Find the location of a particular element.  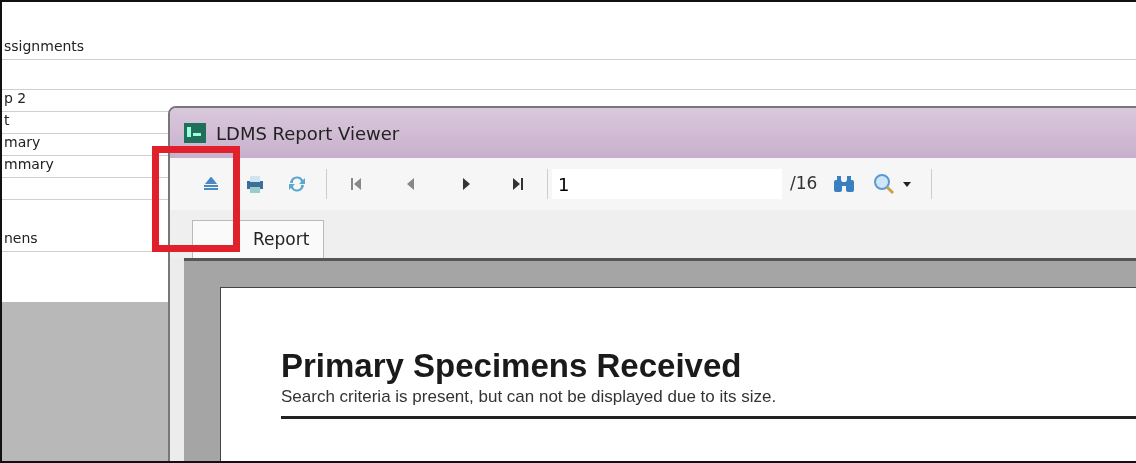

list-item: mary is located at coordinates (22, 142).